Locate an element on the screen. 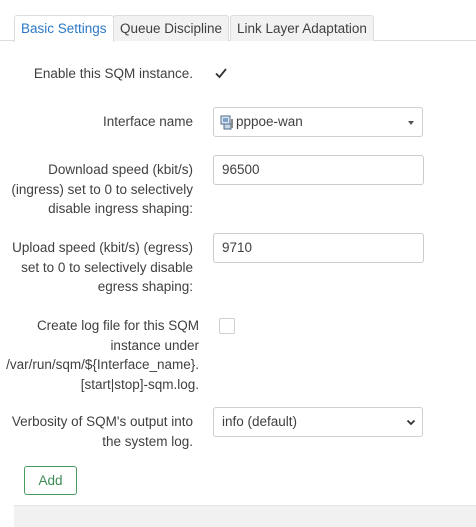  tab-link-layer-adaptation: Link Layer Adaptation is located at coordinates (302, 28).